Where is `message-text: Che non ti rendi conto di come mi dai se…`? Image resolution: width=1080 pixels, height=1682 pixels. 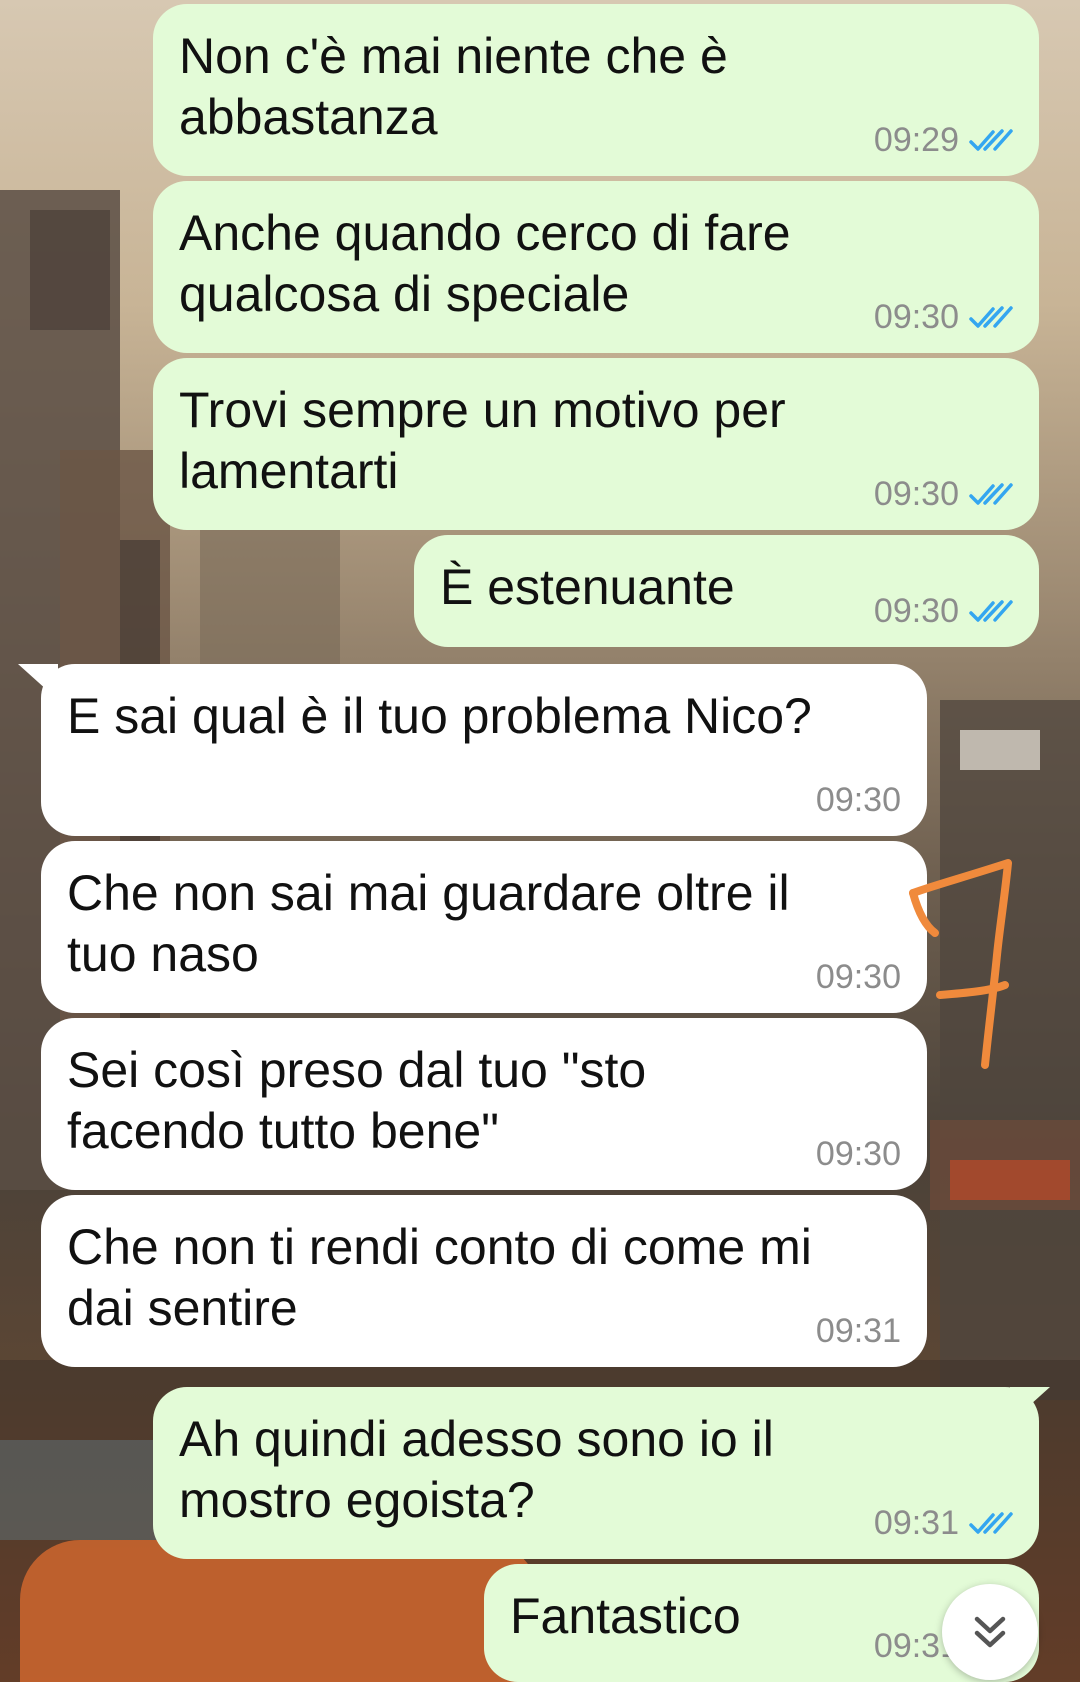
message-text: Che non ti rendi conto di come mi dai se… is located at coordinates (439, 1277).